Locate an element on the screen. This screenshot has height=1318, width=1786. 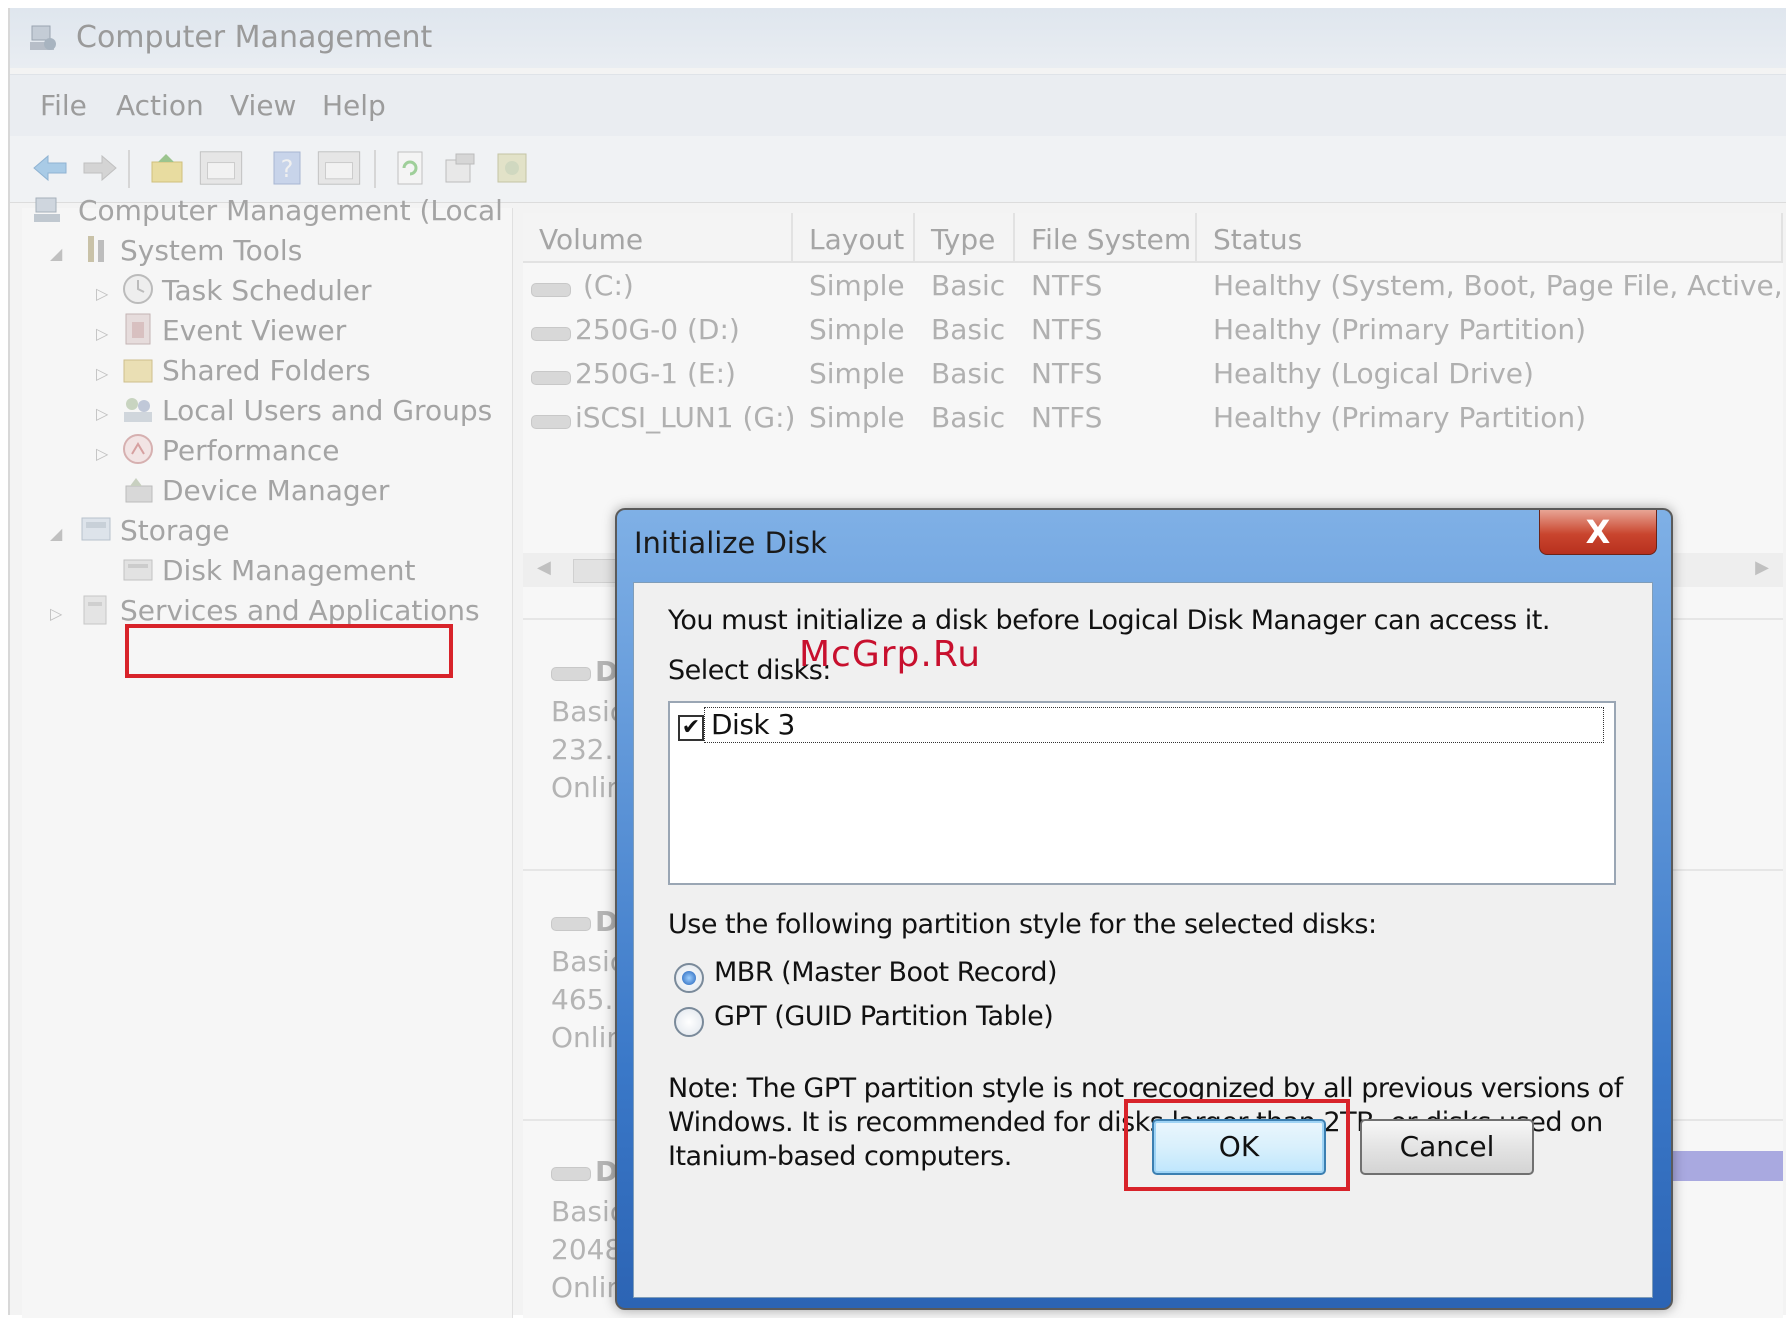
scroll-right-icon: ▶ is located at coordinates (1762, 567).